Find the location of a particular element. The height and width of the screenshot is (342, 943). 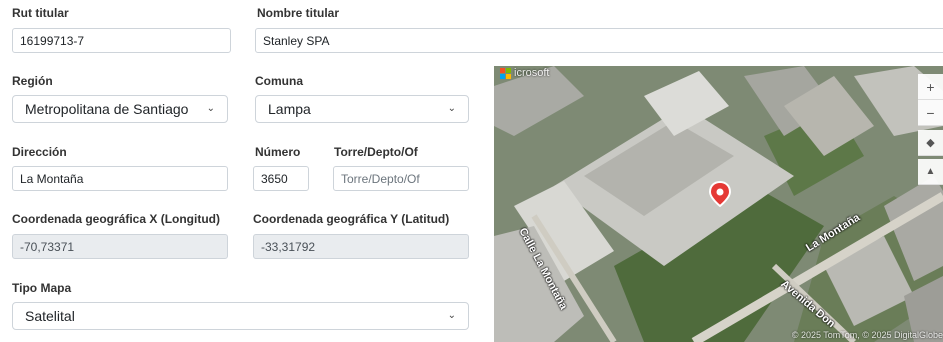

rut-label: Rut titular is located at coordinates (40, 13).